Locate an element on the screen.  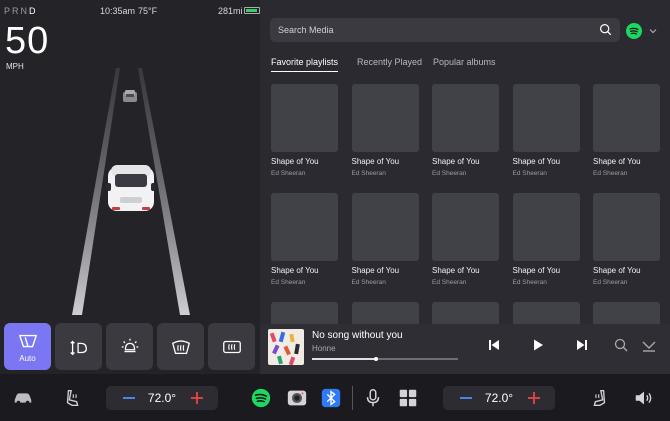
car-icon is located at coordinates (23, 398).